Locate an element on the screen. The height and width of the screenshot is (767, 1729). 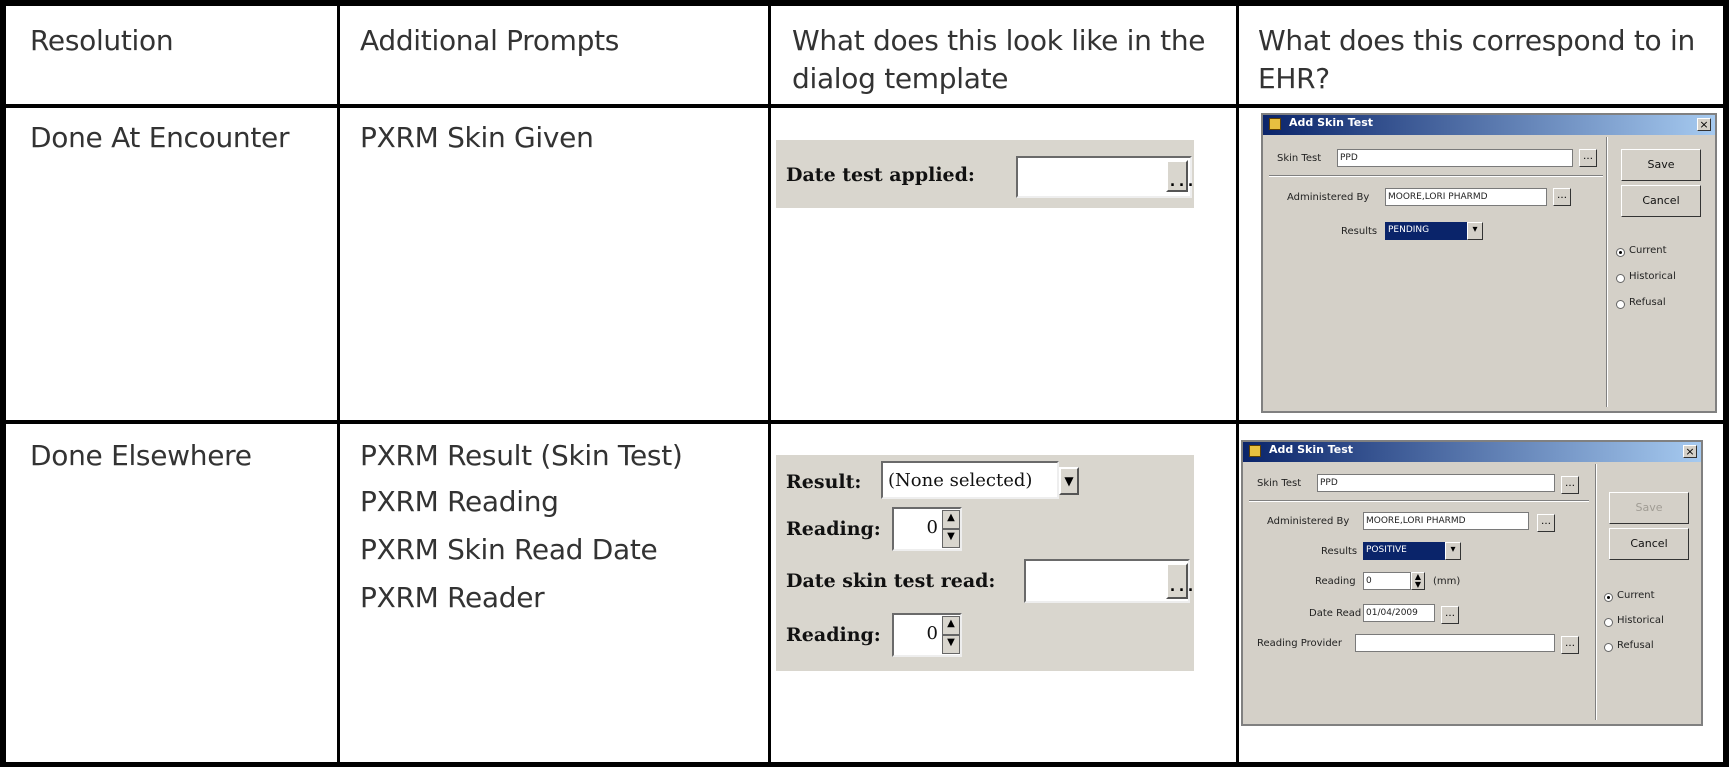
row2-prompt-4: PXRM Reader is located at coordinates (452, 597).